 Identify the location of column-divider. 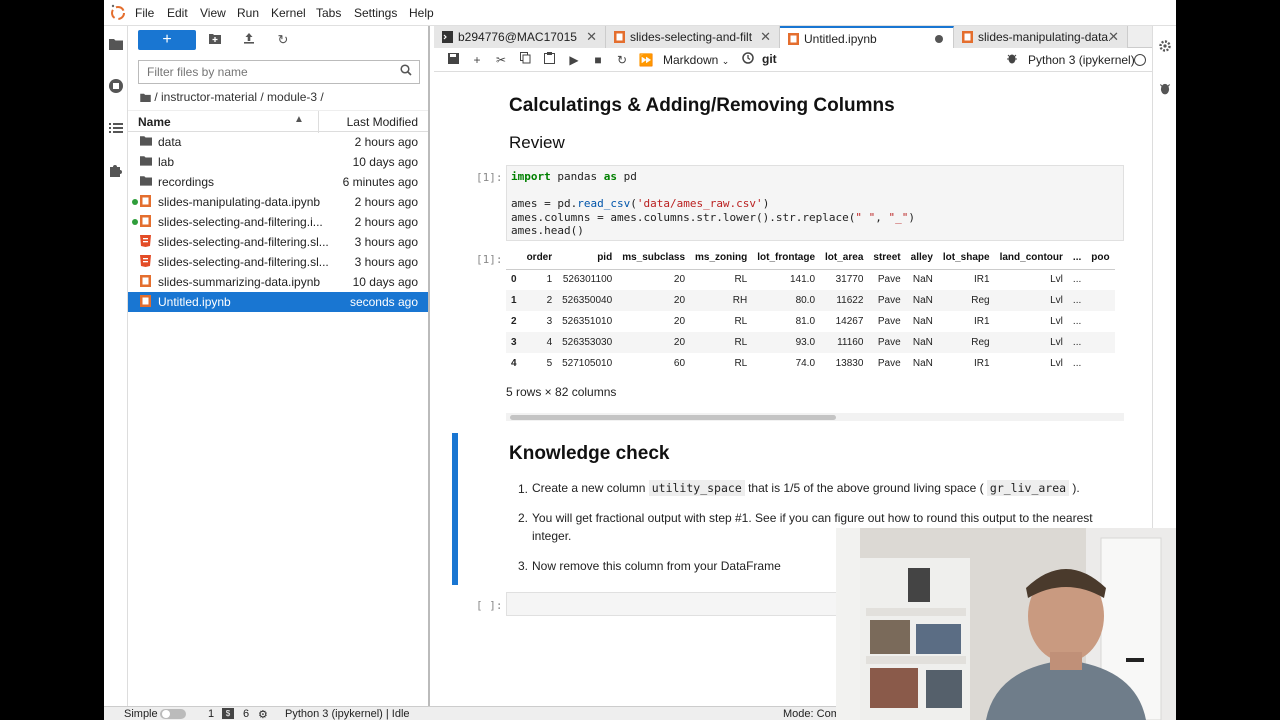
(318, 122).